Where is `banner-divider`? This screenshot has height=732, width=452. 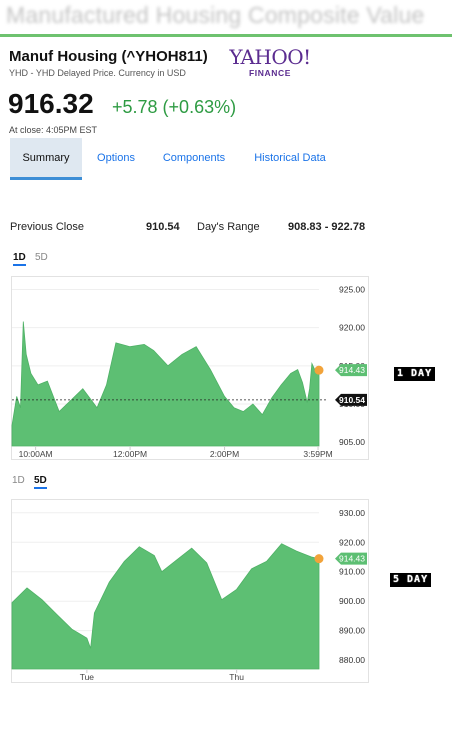
banner-divider is located at coordinates (226, 35).